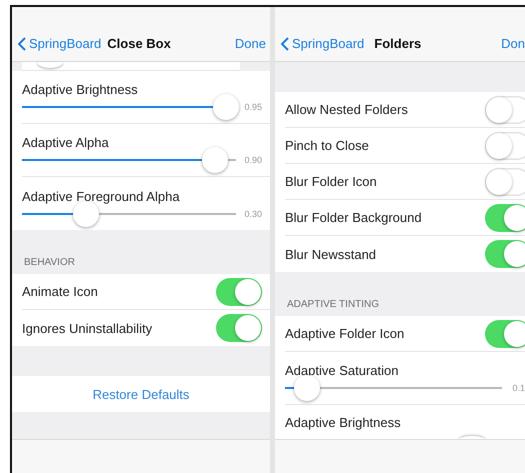 The height and width of the screenshot is (473, 525). Describe the element at coordinates (330, 254) in the screenshot. I see `setting-label: Blur Newsstand` at that location.